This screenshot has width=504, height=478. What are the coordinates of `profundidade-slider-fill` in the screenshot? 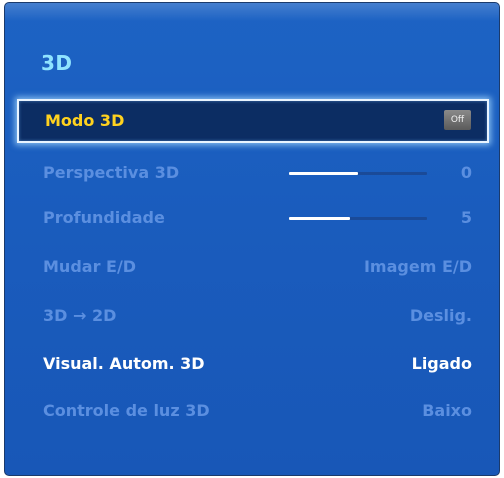 It's located at (319, 218).